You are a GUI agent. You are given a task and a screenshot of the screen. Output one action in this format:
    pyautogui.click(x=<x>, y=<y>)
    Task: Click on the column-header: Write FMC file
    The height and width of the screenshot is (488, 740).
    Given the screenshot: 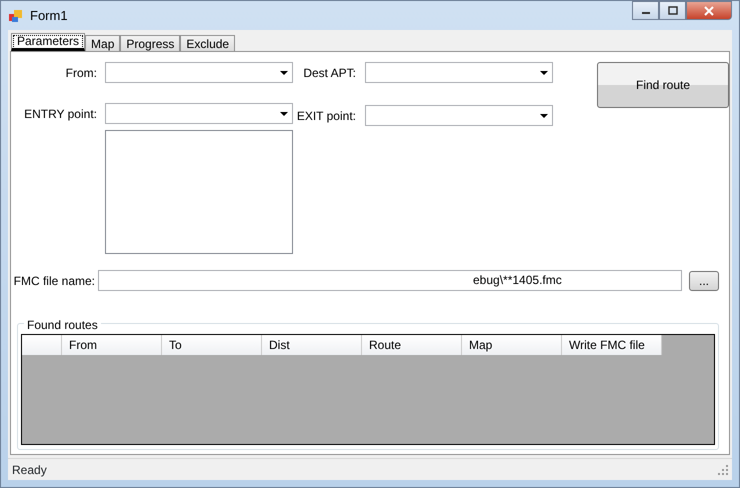 What is the action you would take?
    pyautogui.click(x=612, y=345)
    